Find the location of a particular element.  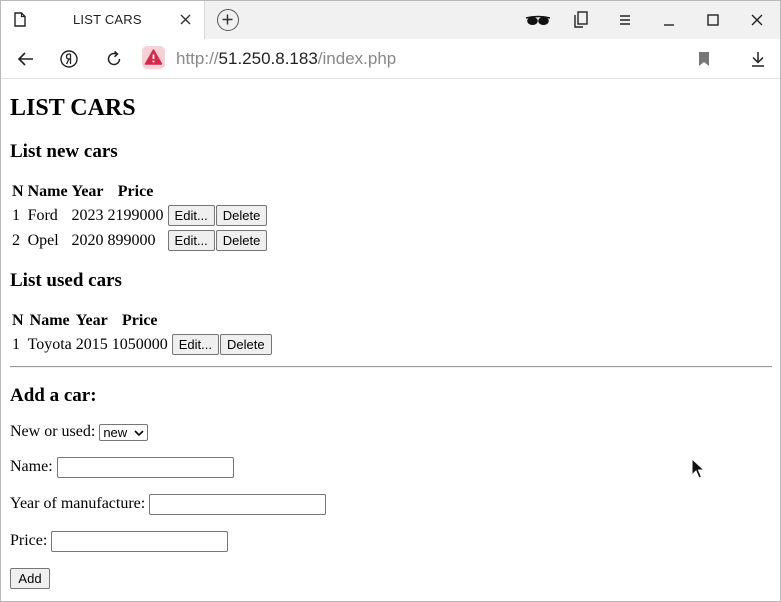

new-or-used-select: new is located at coordinates (123, 432).